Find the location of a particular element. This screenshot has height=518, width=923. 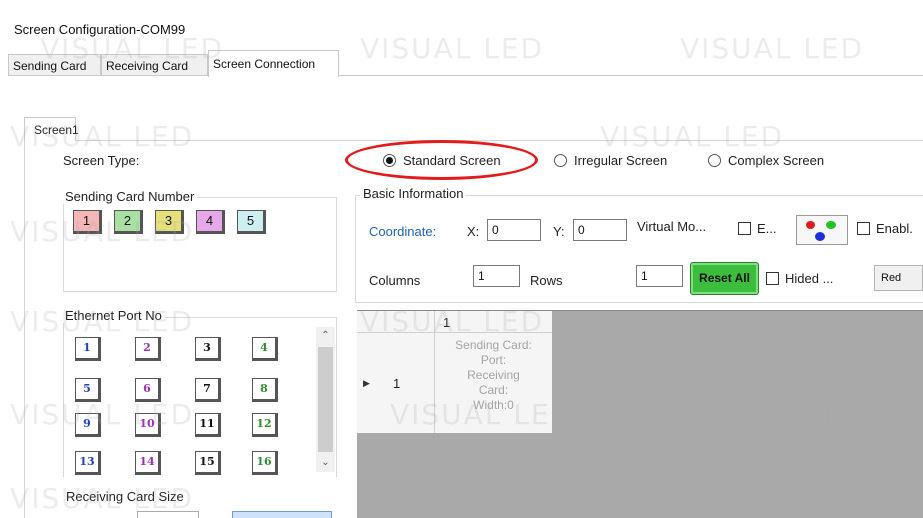

receiving-card-size-title: Receiving Card Size is located at coordinates (125, 496).